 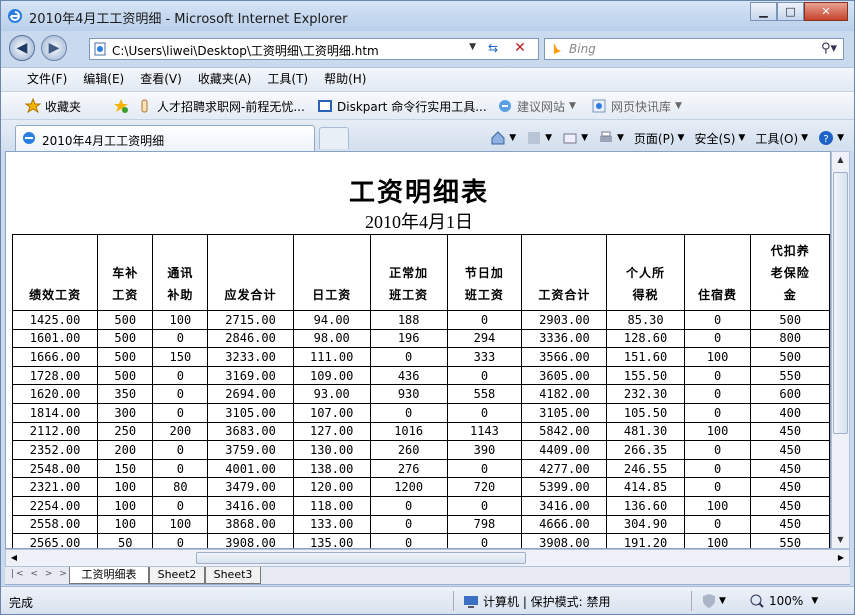 I want to click on menu-view: 查看(V), so click(x=161, y=79).